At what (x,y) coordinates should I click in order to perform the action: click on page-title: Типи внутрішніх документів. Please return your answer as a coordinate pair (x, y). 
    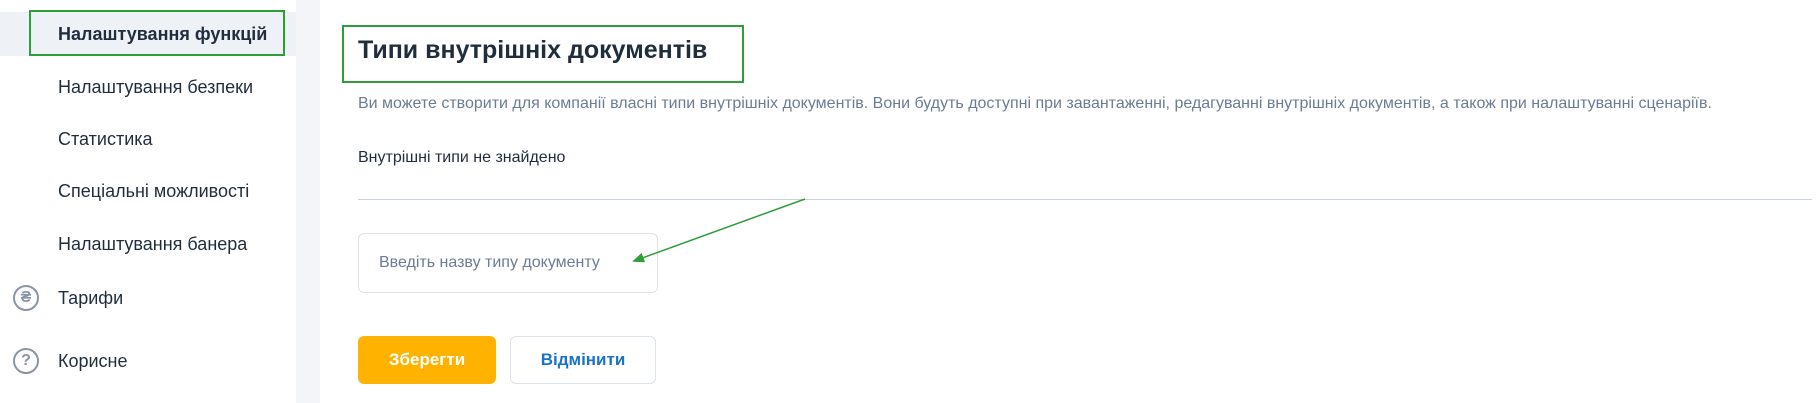
    Looking at the image, I should click on (533, 50).